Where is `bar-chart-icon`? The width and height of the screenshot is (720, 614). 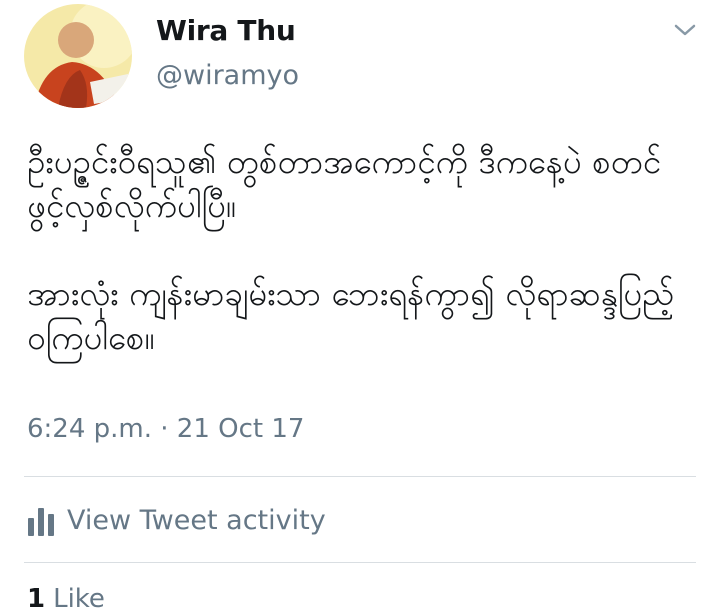
bar-chart-icon is located at coordinates (41, 520).